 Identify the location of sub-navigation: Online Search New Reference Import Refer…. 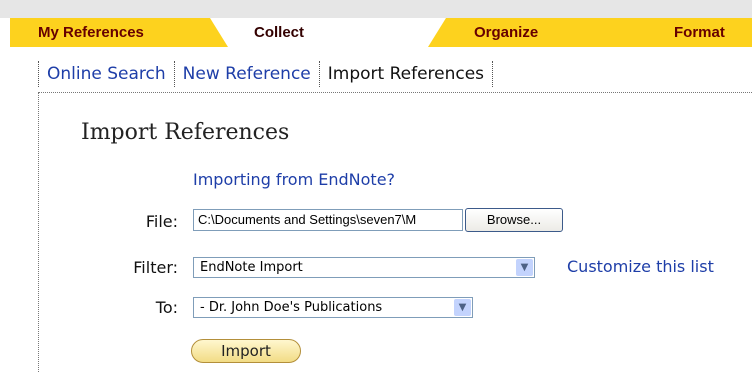
(269, 74).